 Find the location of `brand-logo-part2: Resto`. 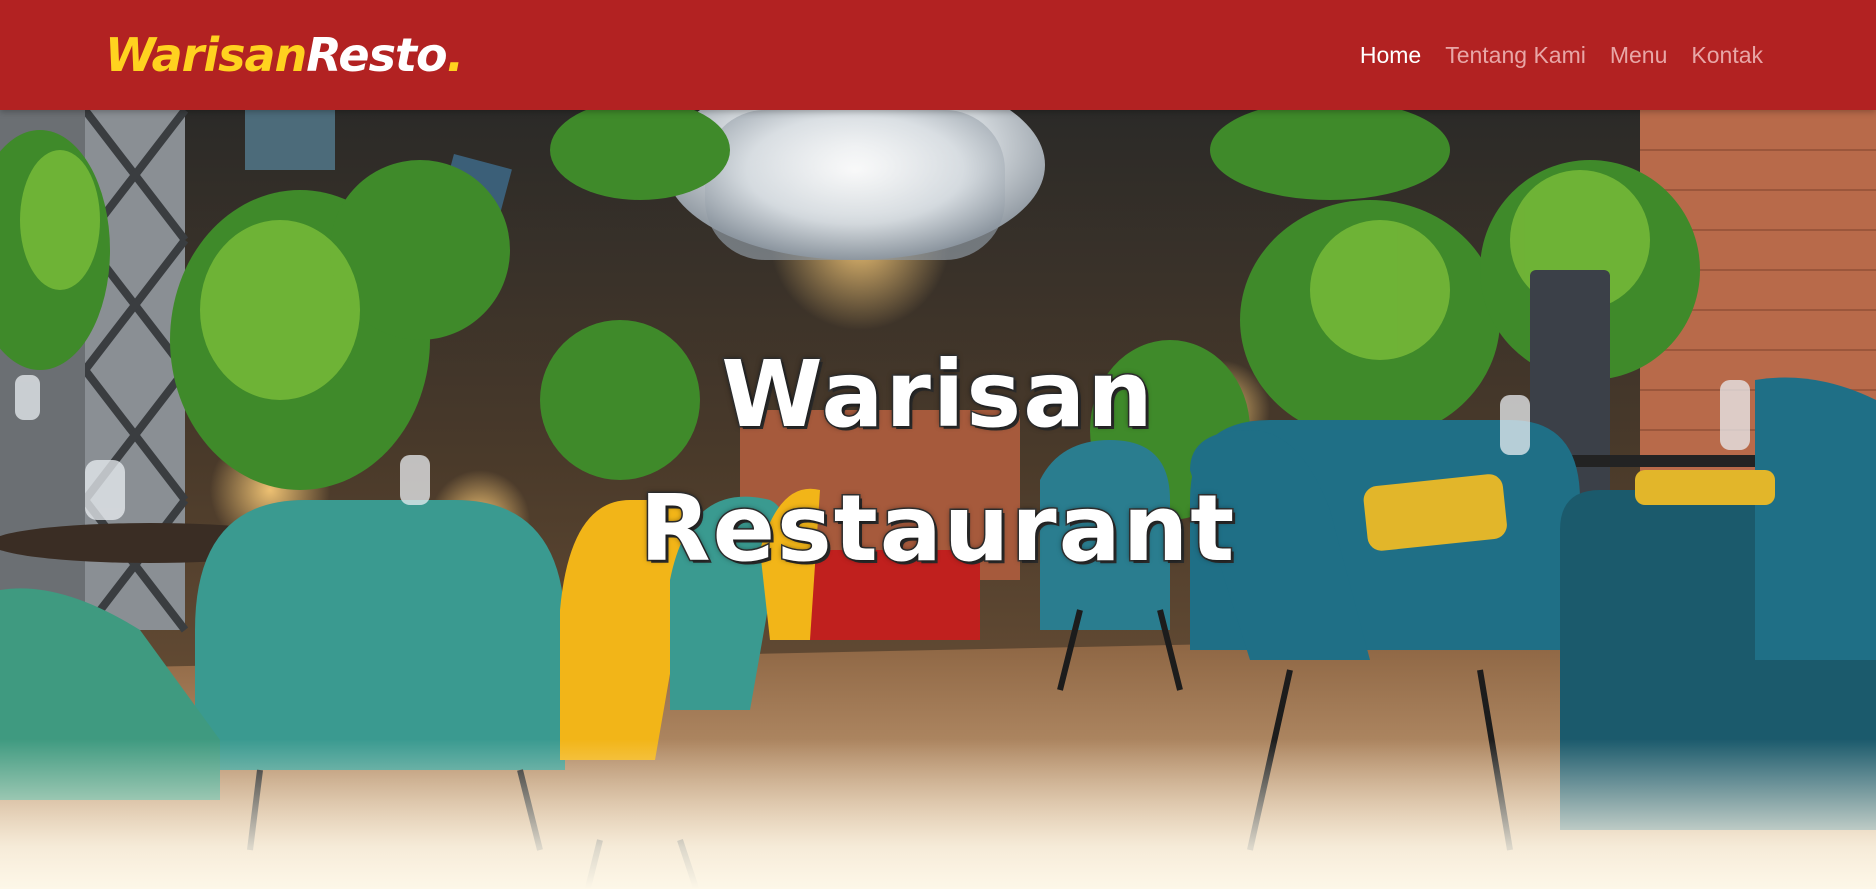

brand-logo-part2: Resto is located at coordinates (376, 55).